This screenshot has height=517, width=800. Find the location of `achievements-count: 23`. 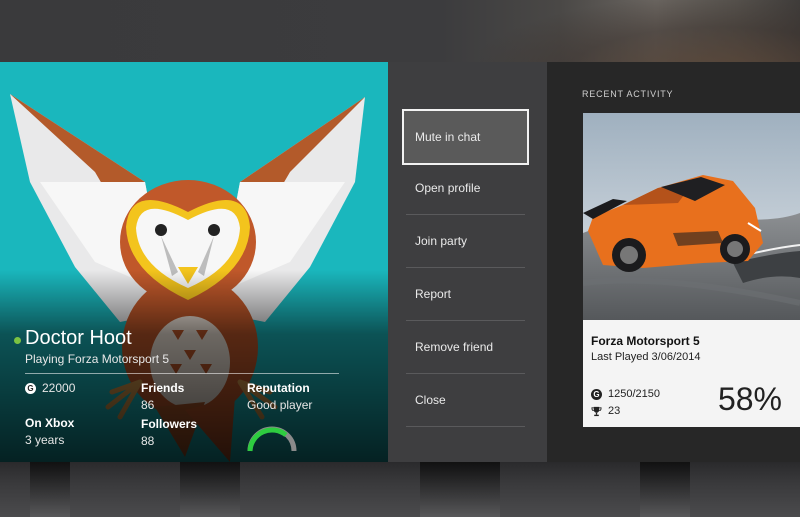

achievements-count: 23 is located at coordinates (614, 411).